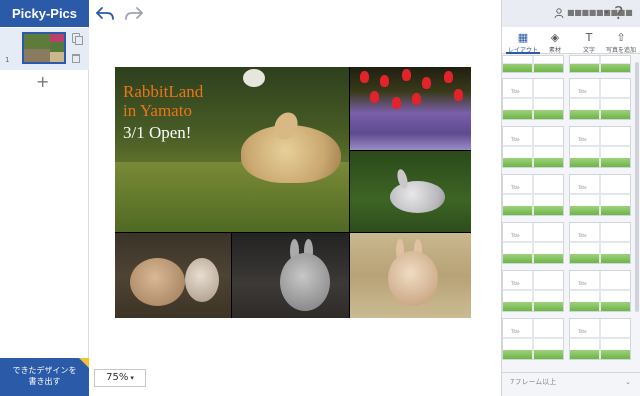  I want to click on chevron-down-icon: ⌄, so click(628, 382).